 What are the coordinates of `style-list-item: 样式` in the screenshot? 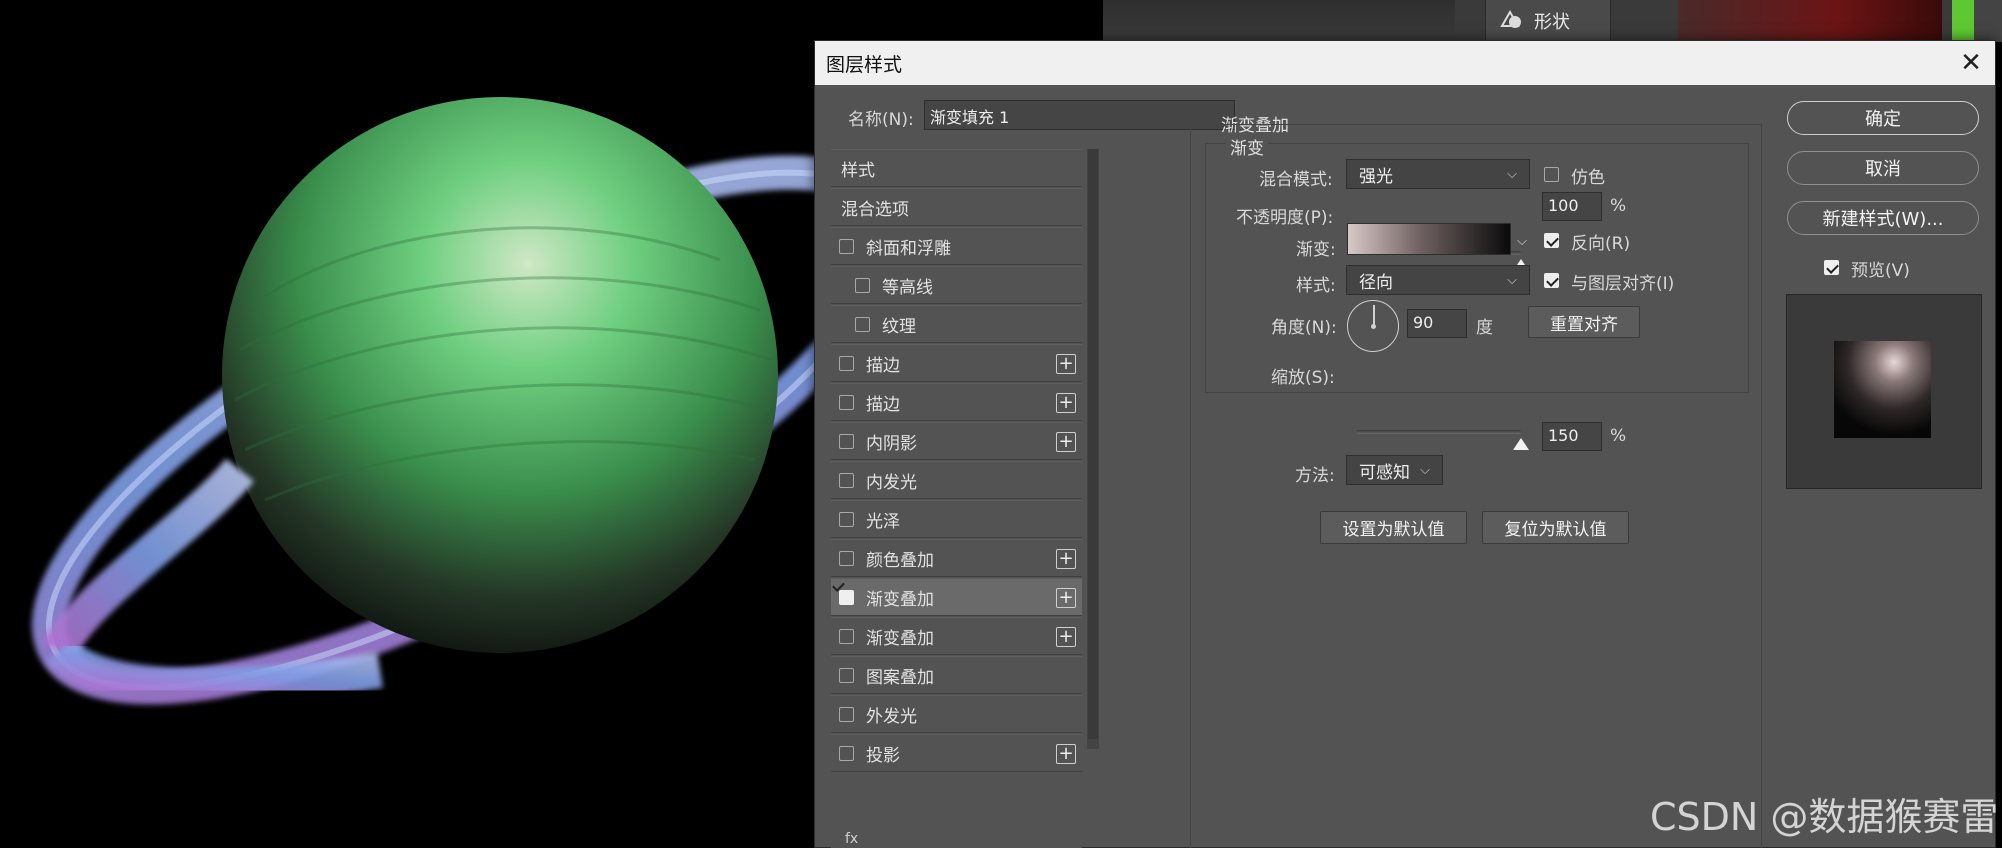 It's located at (956, 168).